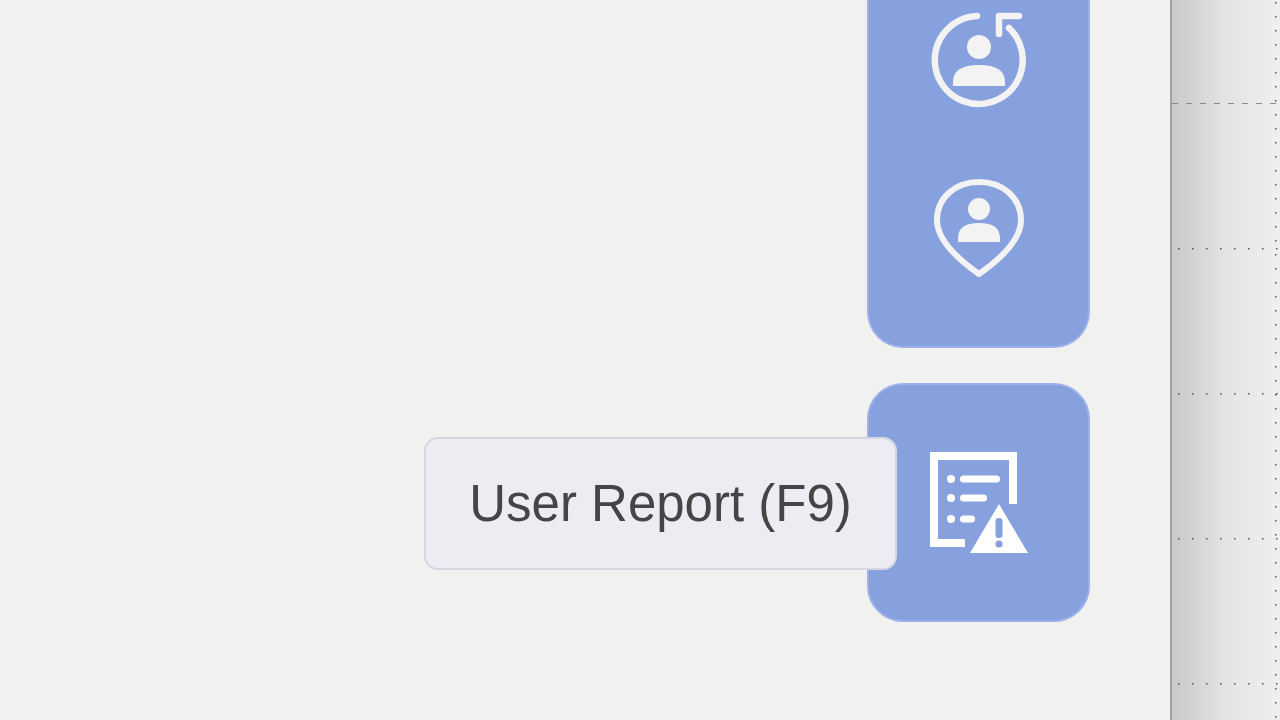 This screenshot has width=1280, height=720. Describe the element at coordinates (978, 228) in the screenshot. I see `person-pin-icon` at that location.